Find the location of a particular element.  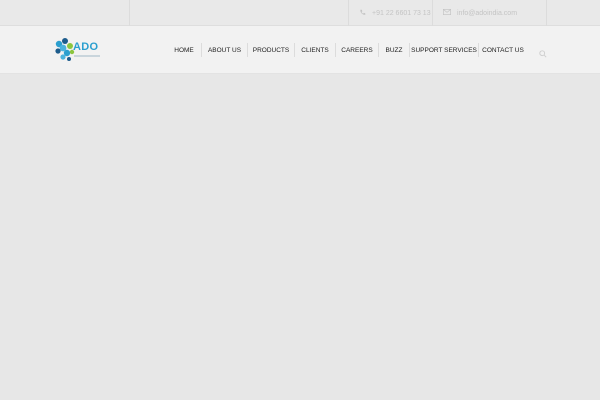

phone-icon is located at coordinates (365, 13).